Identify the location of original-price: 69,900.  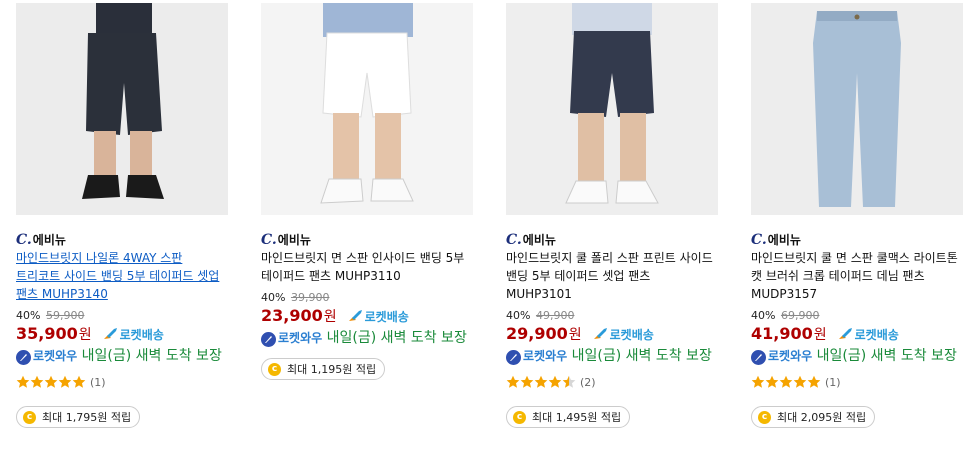
(800, 315).